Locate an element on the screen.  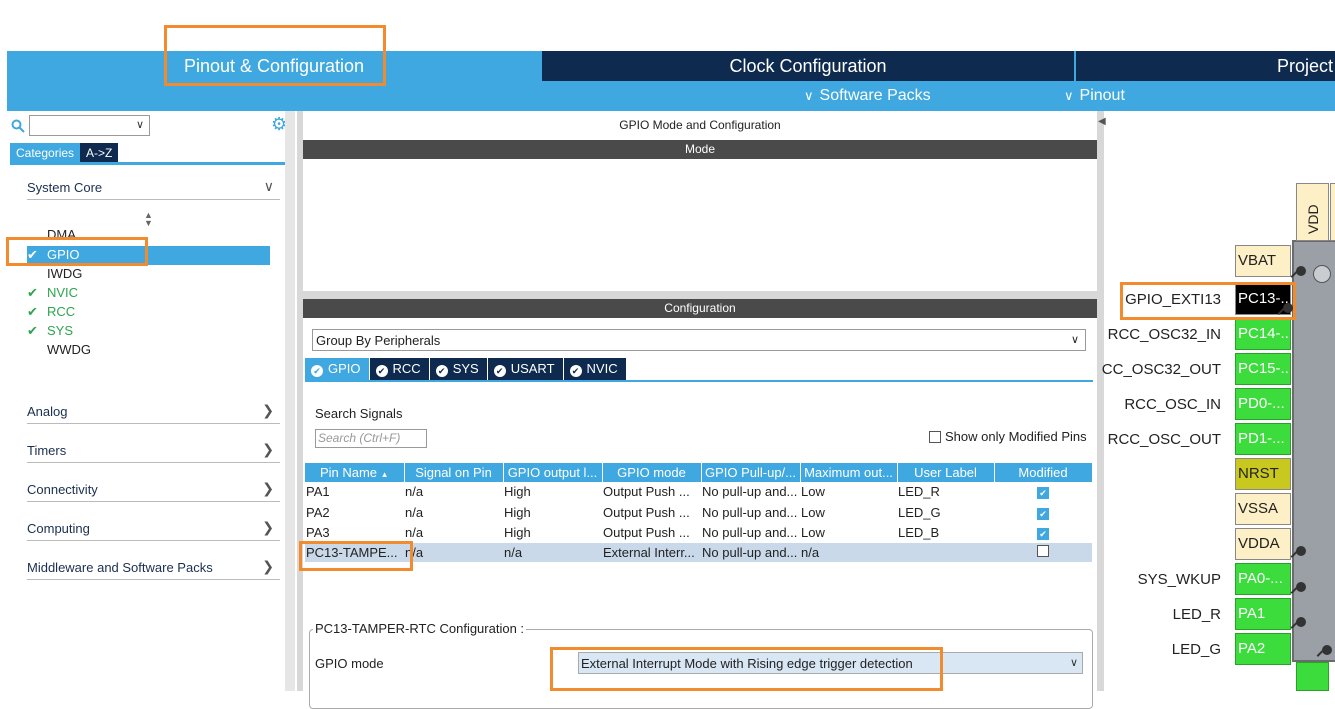
pinout-menu-label: Pinout is located at coordinates (1102, 95).